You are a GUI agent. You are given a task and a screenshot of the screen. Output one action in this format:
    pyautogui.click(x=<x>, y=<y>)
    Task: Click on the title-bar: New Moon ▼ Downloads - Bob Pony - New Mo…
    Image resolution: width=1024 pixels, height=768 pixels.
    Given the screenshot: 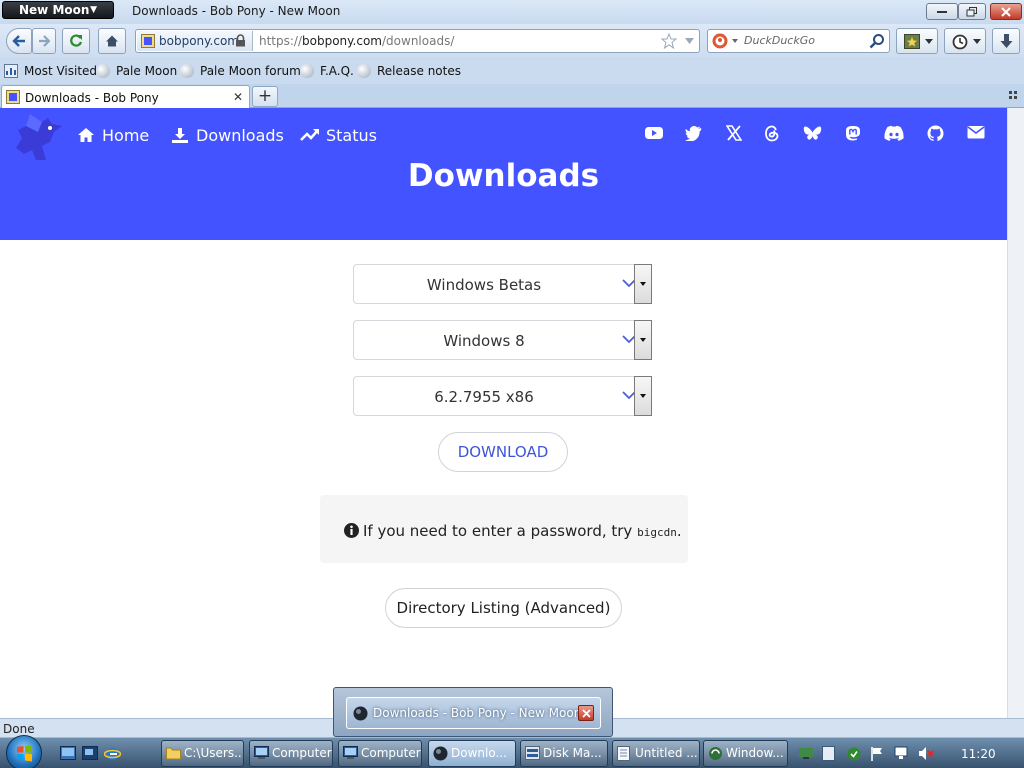 What is the action you would take?
    pyautogui.click(x=512, y=12)
    